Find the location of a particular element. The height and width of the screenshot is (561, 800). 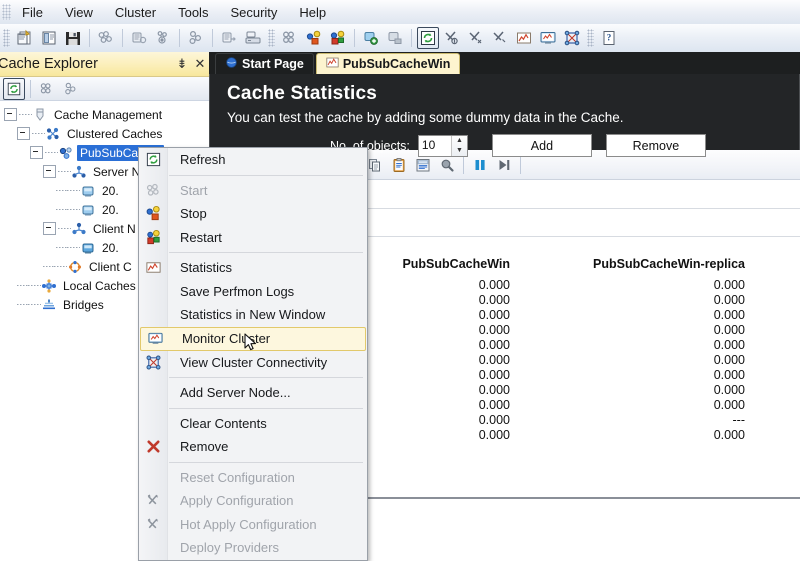

context-menu-label: Apply Configuration is located at coordinates (237, 501).